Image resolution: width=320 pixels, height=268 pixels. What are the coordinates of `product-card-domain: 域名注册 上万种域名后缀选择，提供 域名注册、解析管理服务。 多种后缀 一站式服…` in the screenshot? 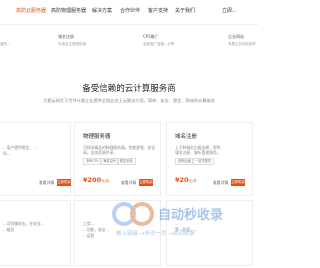 It's located at (209, 159).